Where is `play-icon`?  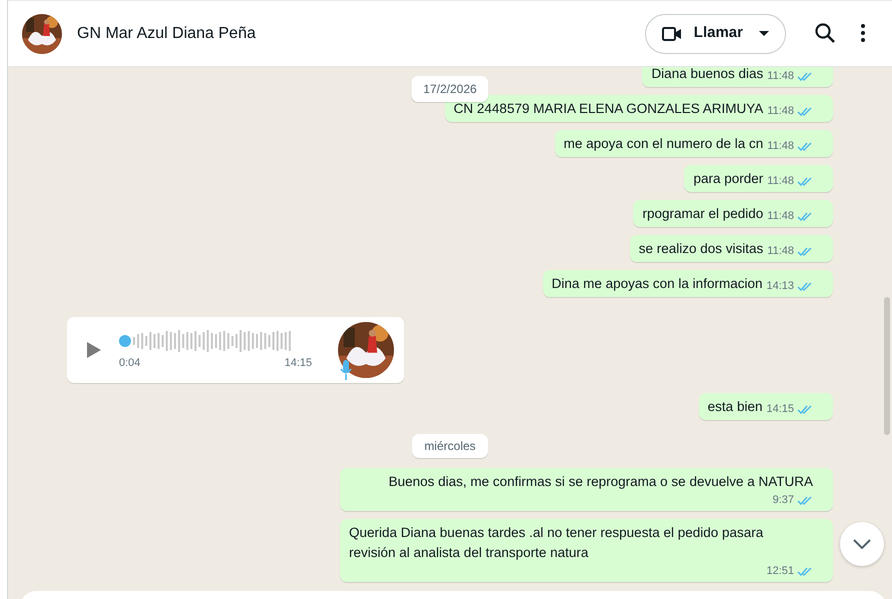
play-icon is located at coordinates (94, 350).